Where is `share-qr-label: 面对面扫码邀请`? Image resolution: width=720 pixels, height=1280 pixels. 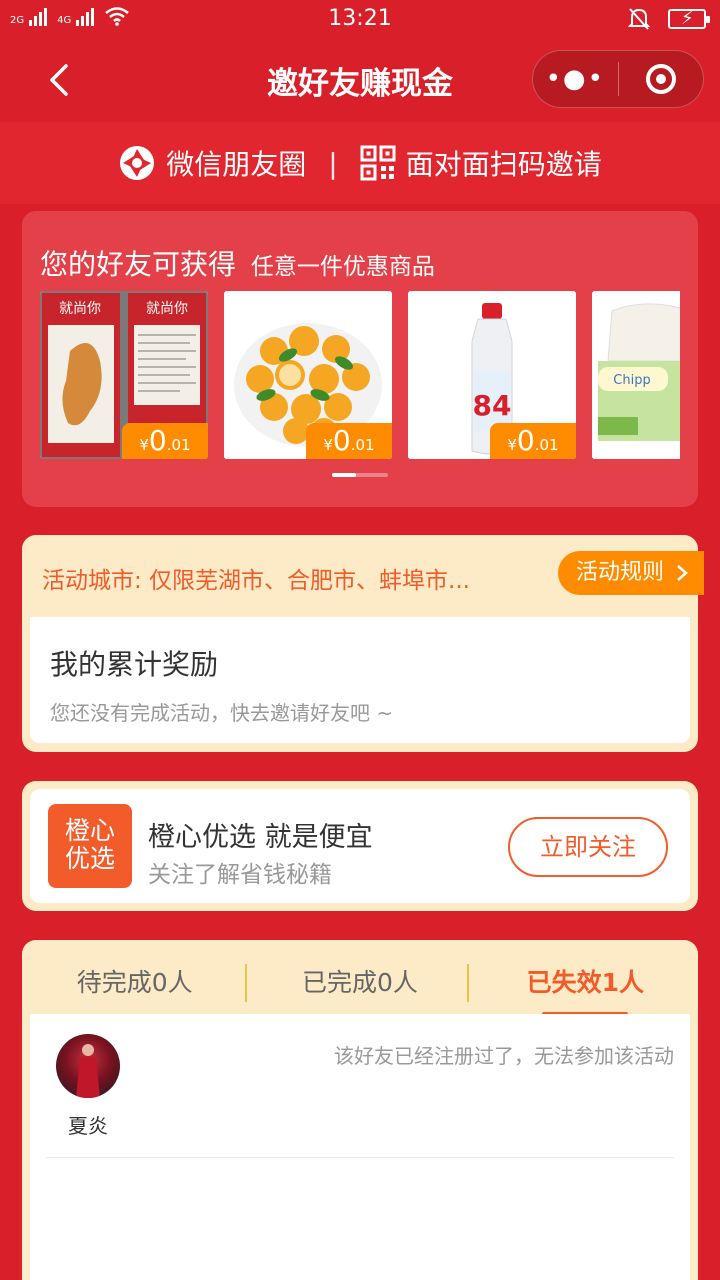 share-qr-label: 面对面扫码邀请 is located at coordinates (503, 164).